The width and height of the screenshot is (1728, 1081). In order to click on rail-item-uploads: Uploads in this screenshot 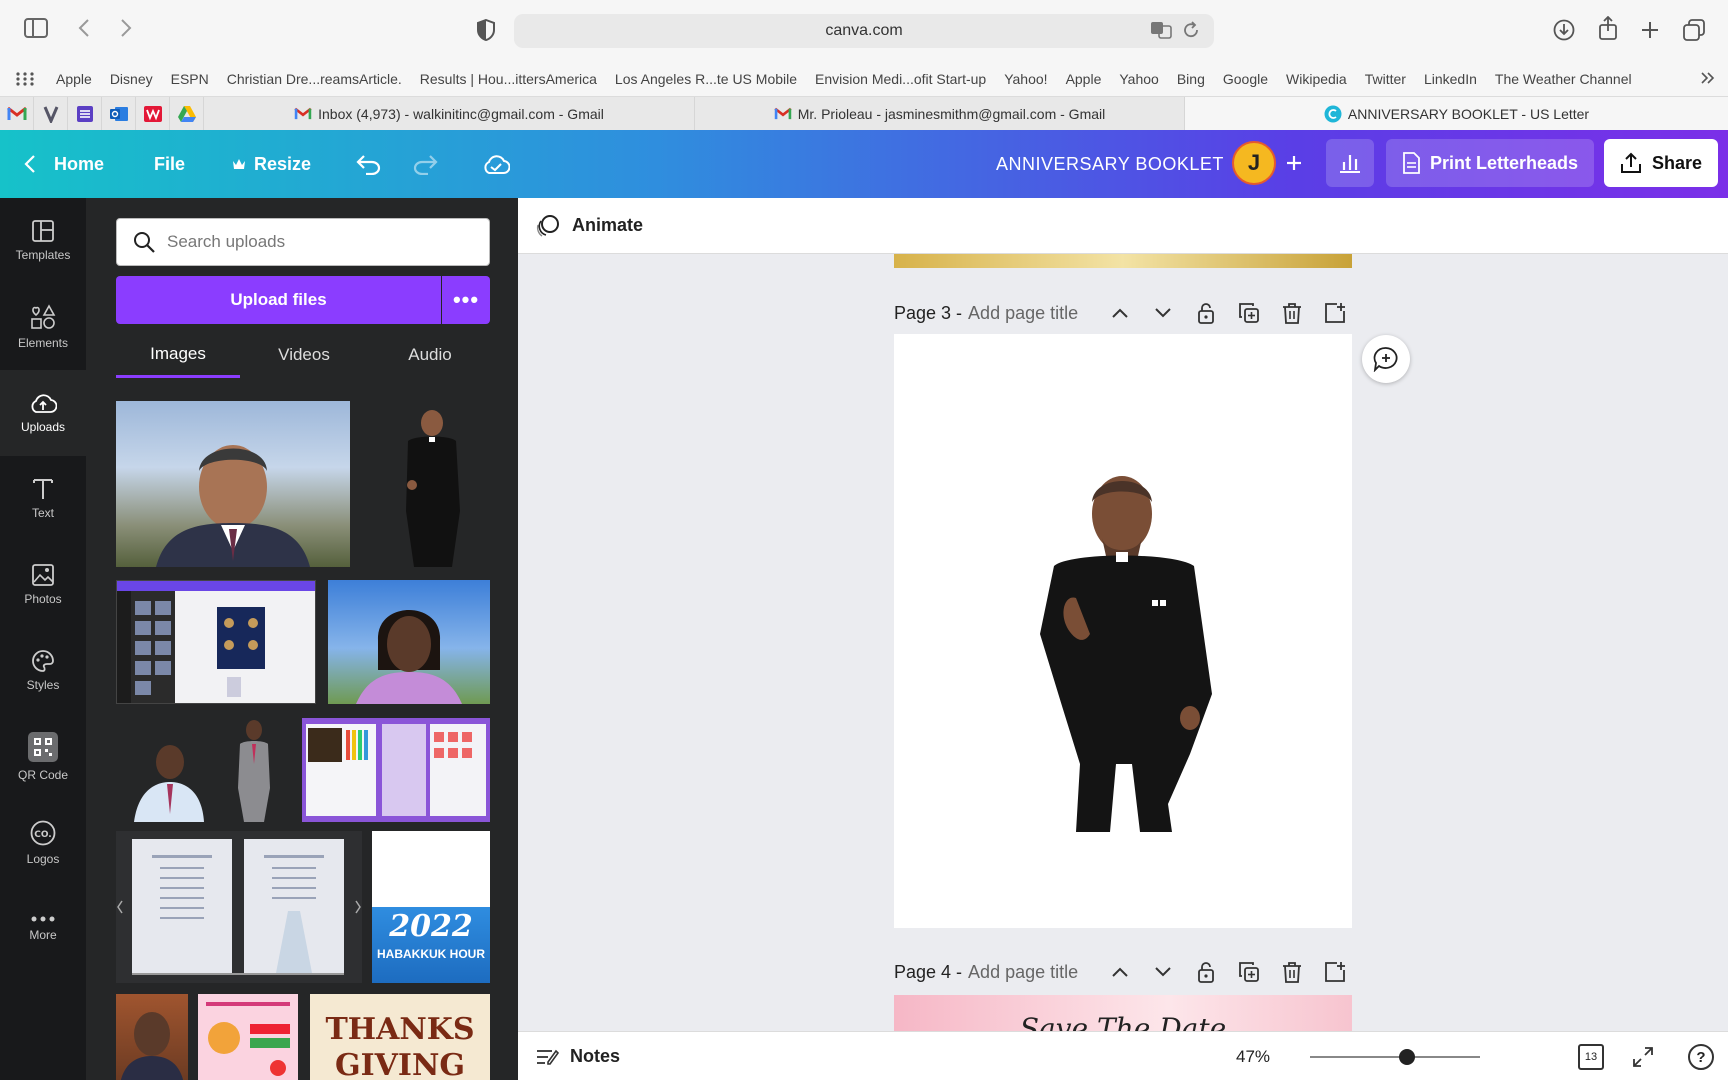, I will do `click(43, 413)`.